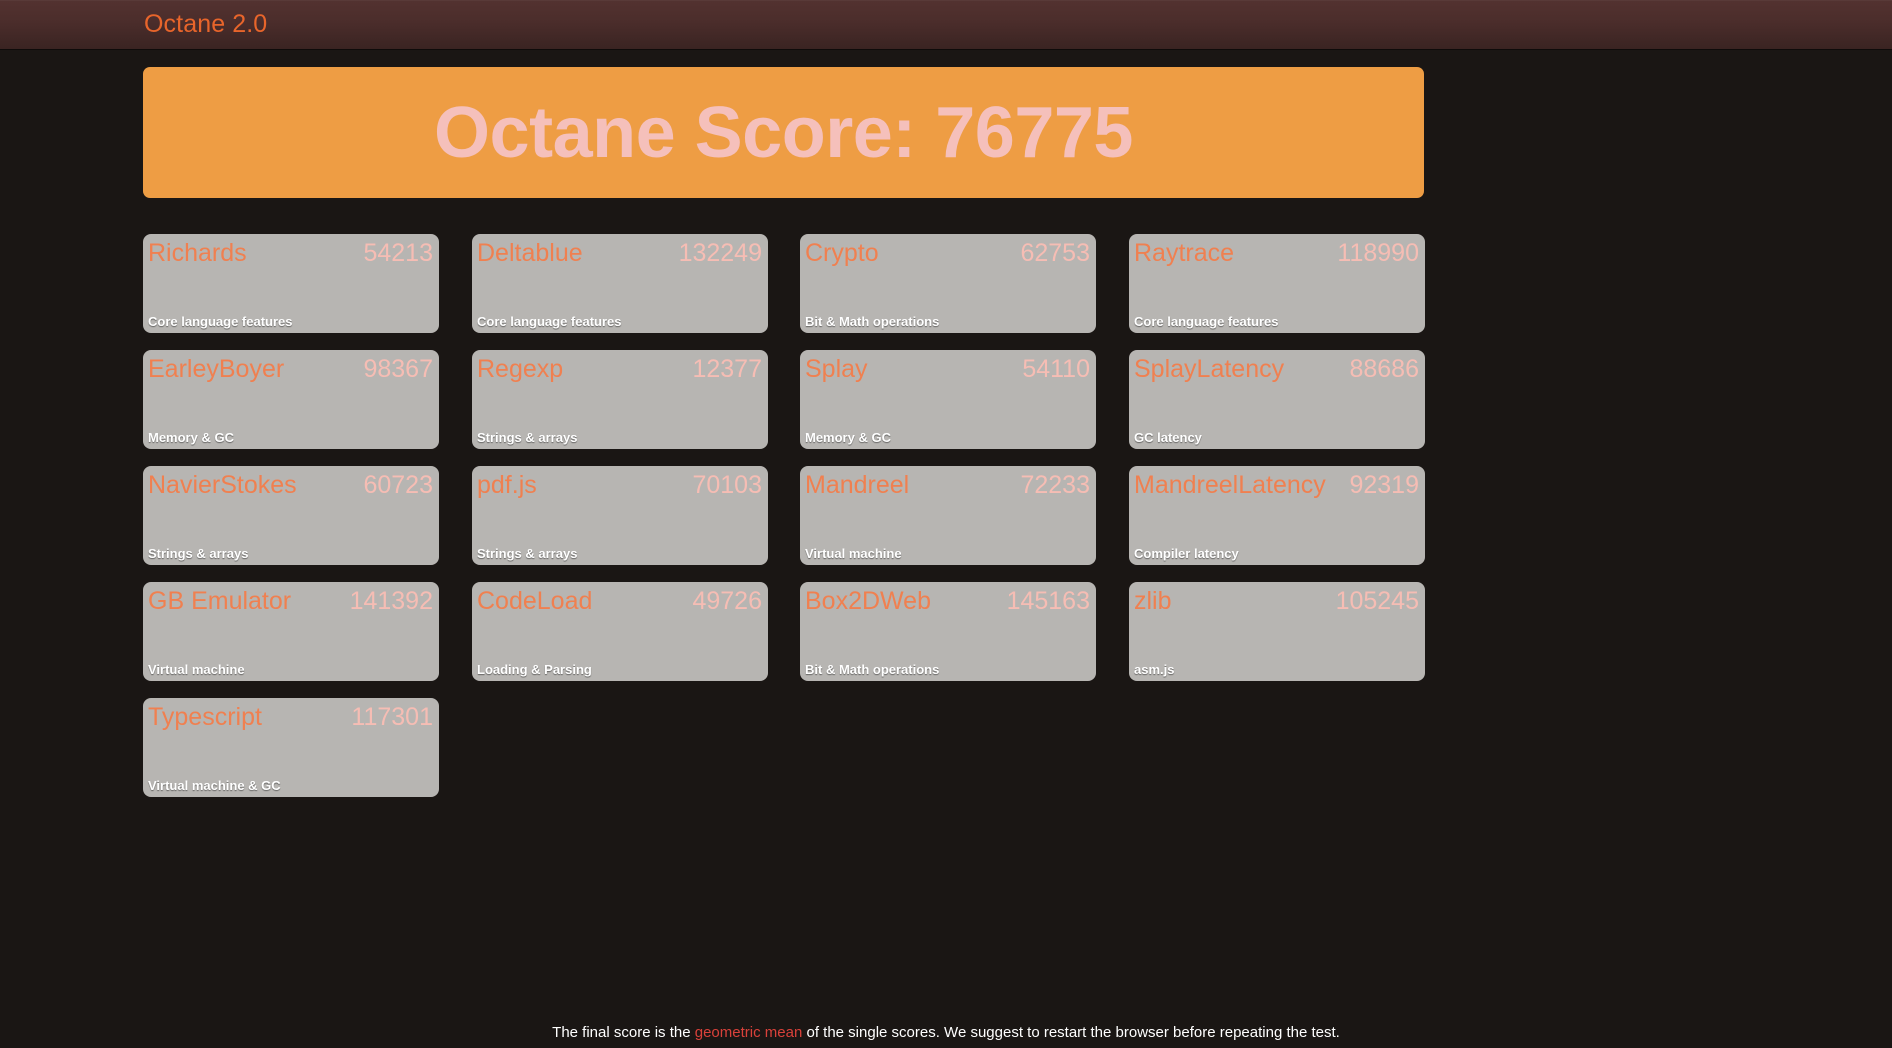 The height and width of the screenshot is (1048, 1892). What do you see at coordinates (857, 485) in the screenshot?
I see `result-card-name: Mandreel` at bounding box center [857, 485].